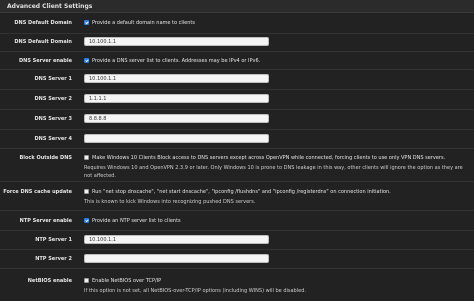 This screenshot has width=474, height=301. What do you see at coordinates (53, 259) in the screenshot?
I see `row-label: NTP Server 2` at bounding box center [53, 259].